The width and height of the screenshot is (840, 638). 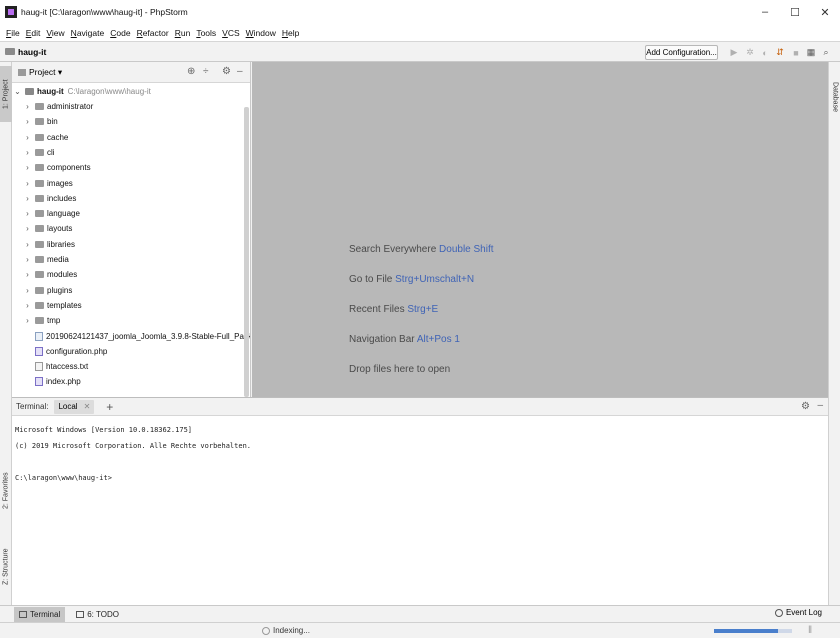 I want to click on chevron-down-icon: ⌄, so click(x=17, y=91).